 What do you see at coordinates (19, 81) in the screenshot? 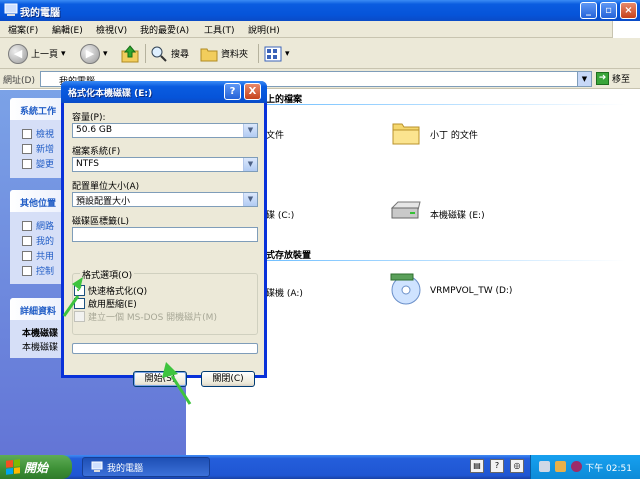
I see `address-label: 網址(D)` at bounding box center [19, 81].